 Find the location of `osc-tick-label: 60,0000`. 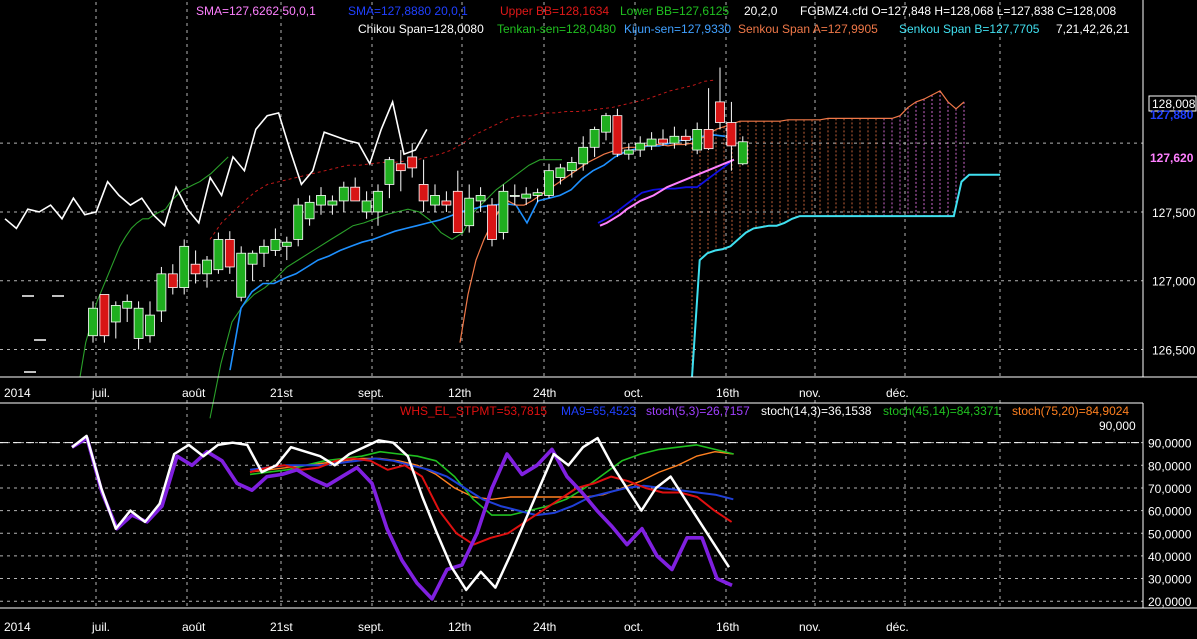

osc-tick-label: 60,0000 is located at coordinates (1170, 512).